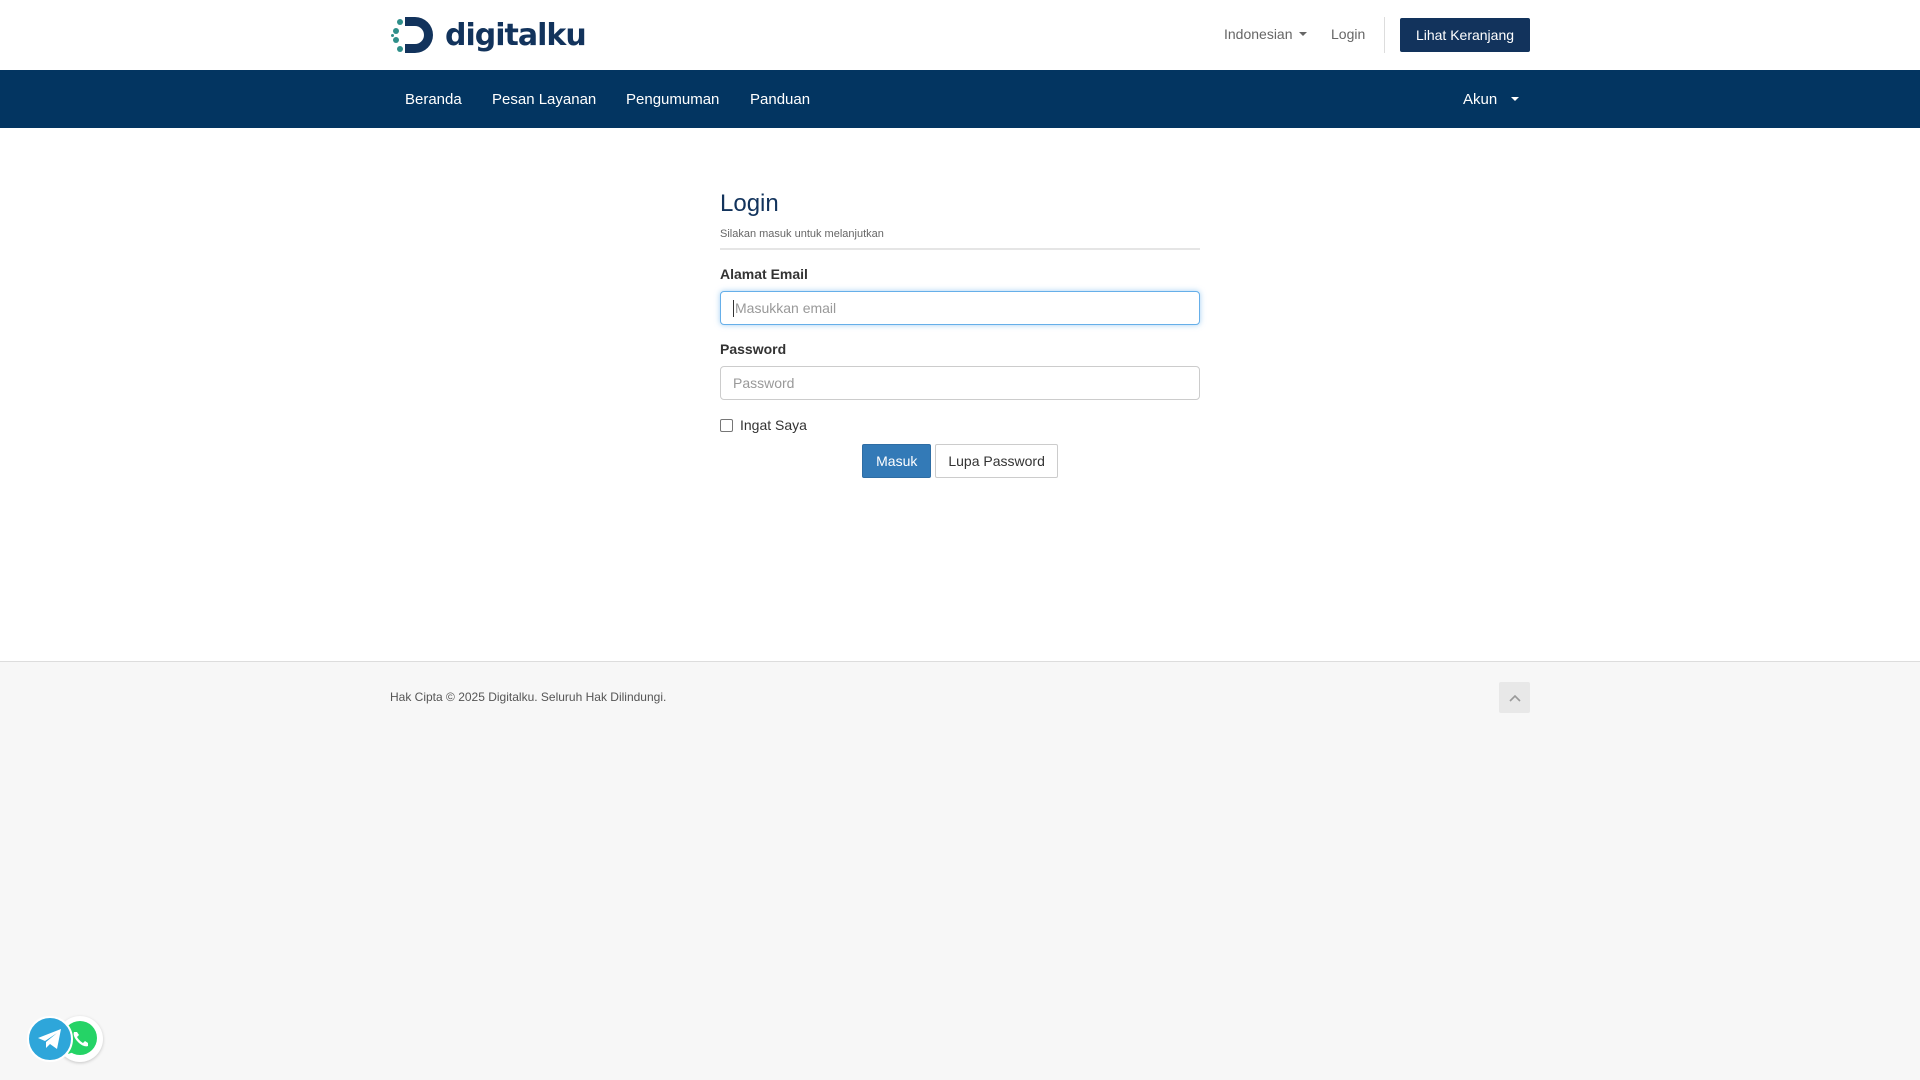 This screenshot has height=1080, width=1920. I want to click on nav-item-pengumuman: Pengumuman, so click(672, 99).